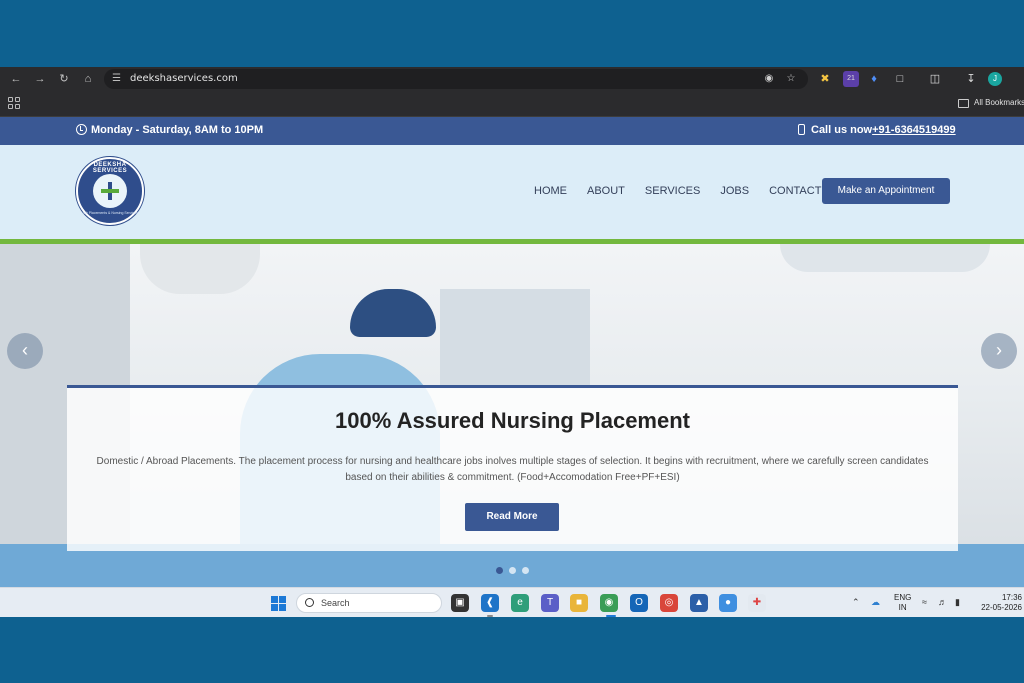 This screenshot has width=1024, height=683. Describe the element at coordinates (699, 603) in the screenshot. I see `app-icon: ▲` at that location.